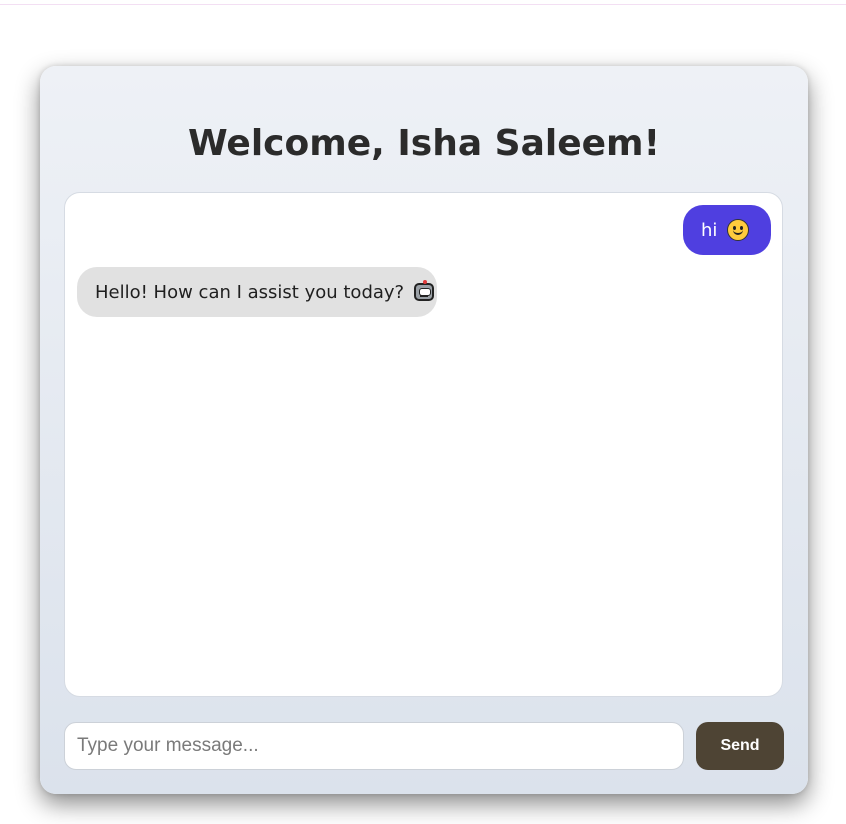 The image size is (846, 824). I want to click on robot-face-icon, so click(425, 291).